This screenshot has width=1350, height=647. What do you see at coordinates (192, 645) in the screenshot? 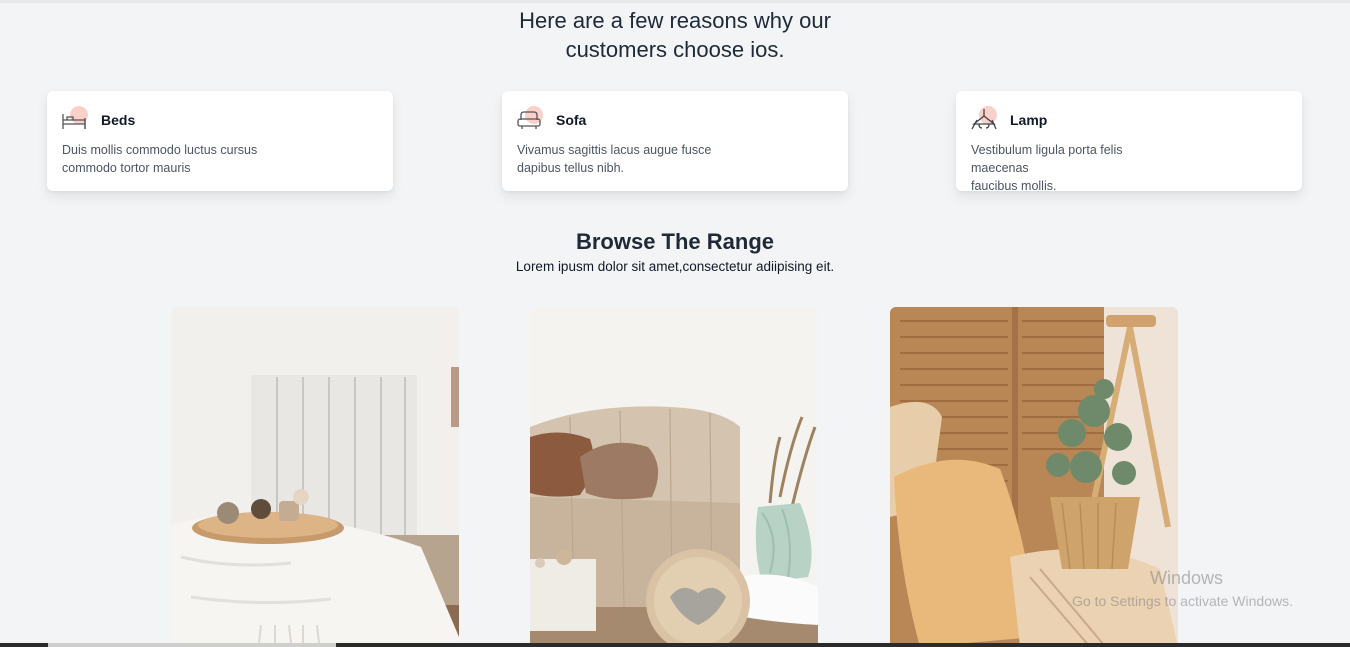
I see `horizontal-scrollbar-thumb` at bounding box center [192, 645].